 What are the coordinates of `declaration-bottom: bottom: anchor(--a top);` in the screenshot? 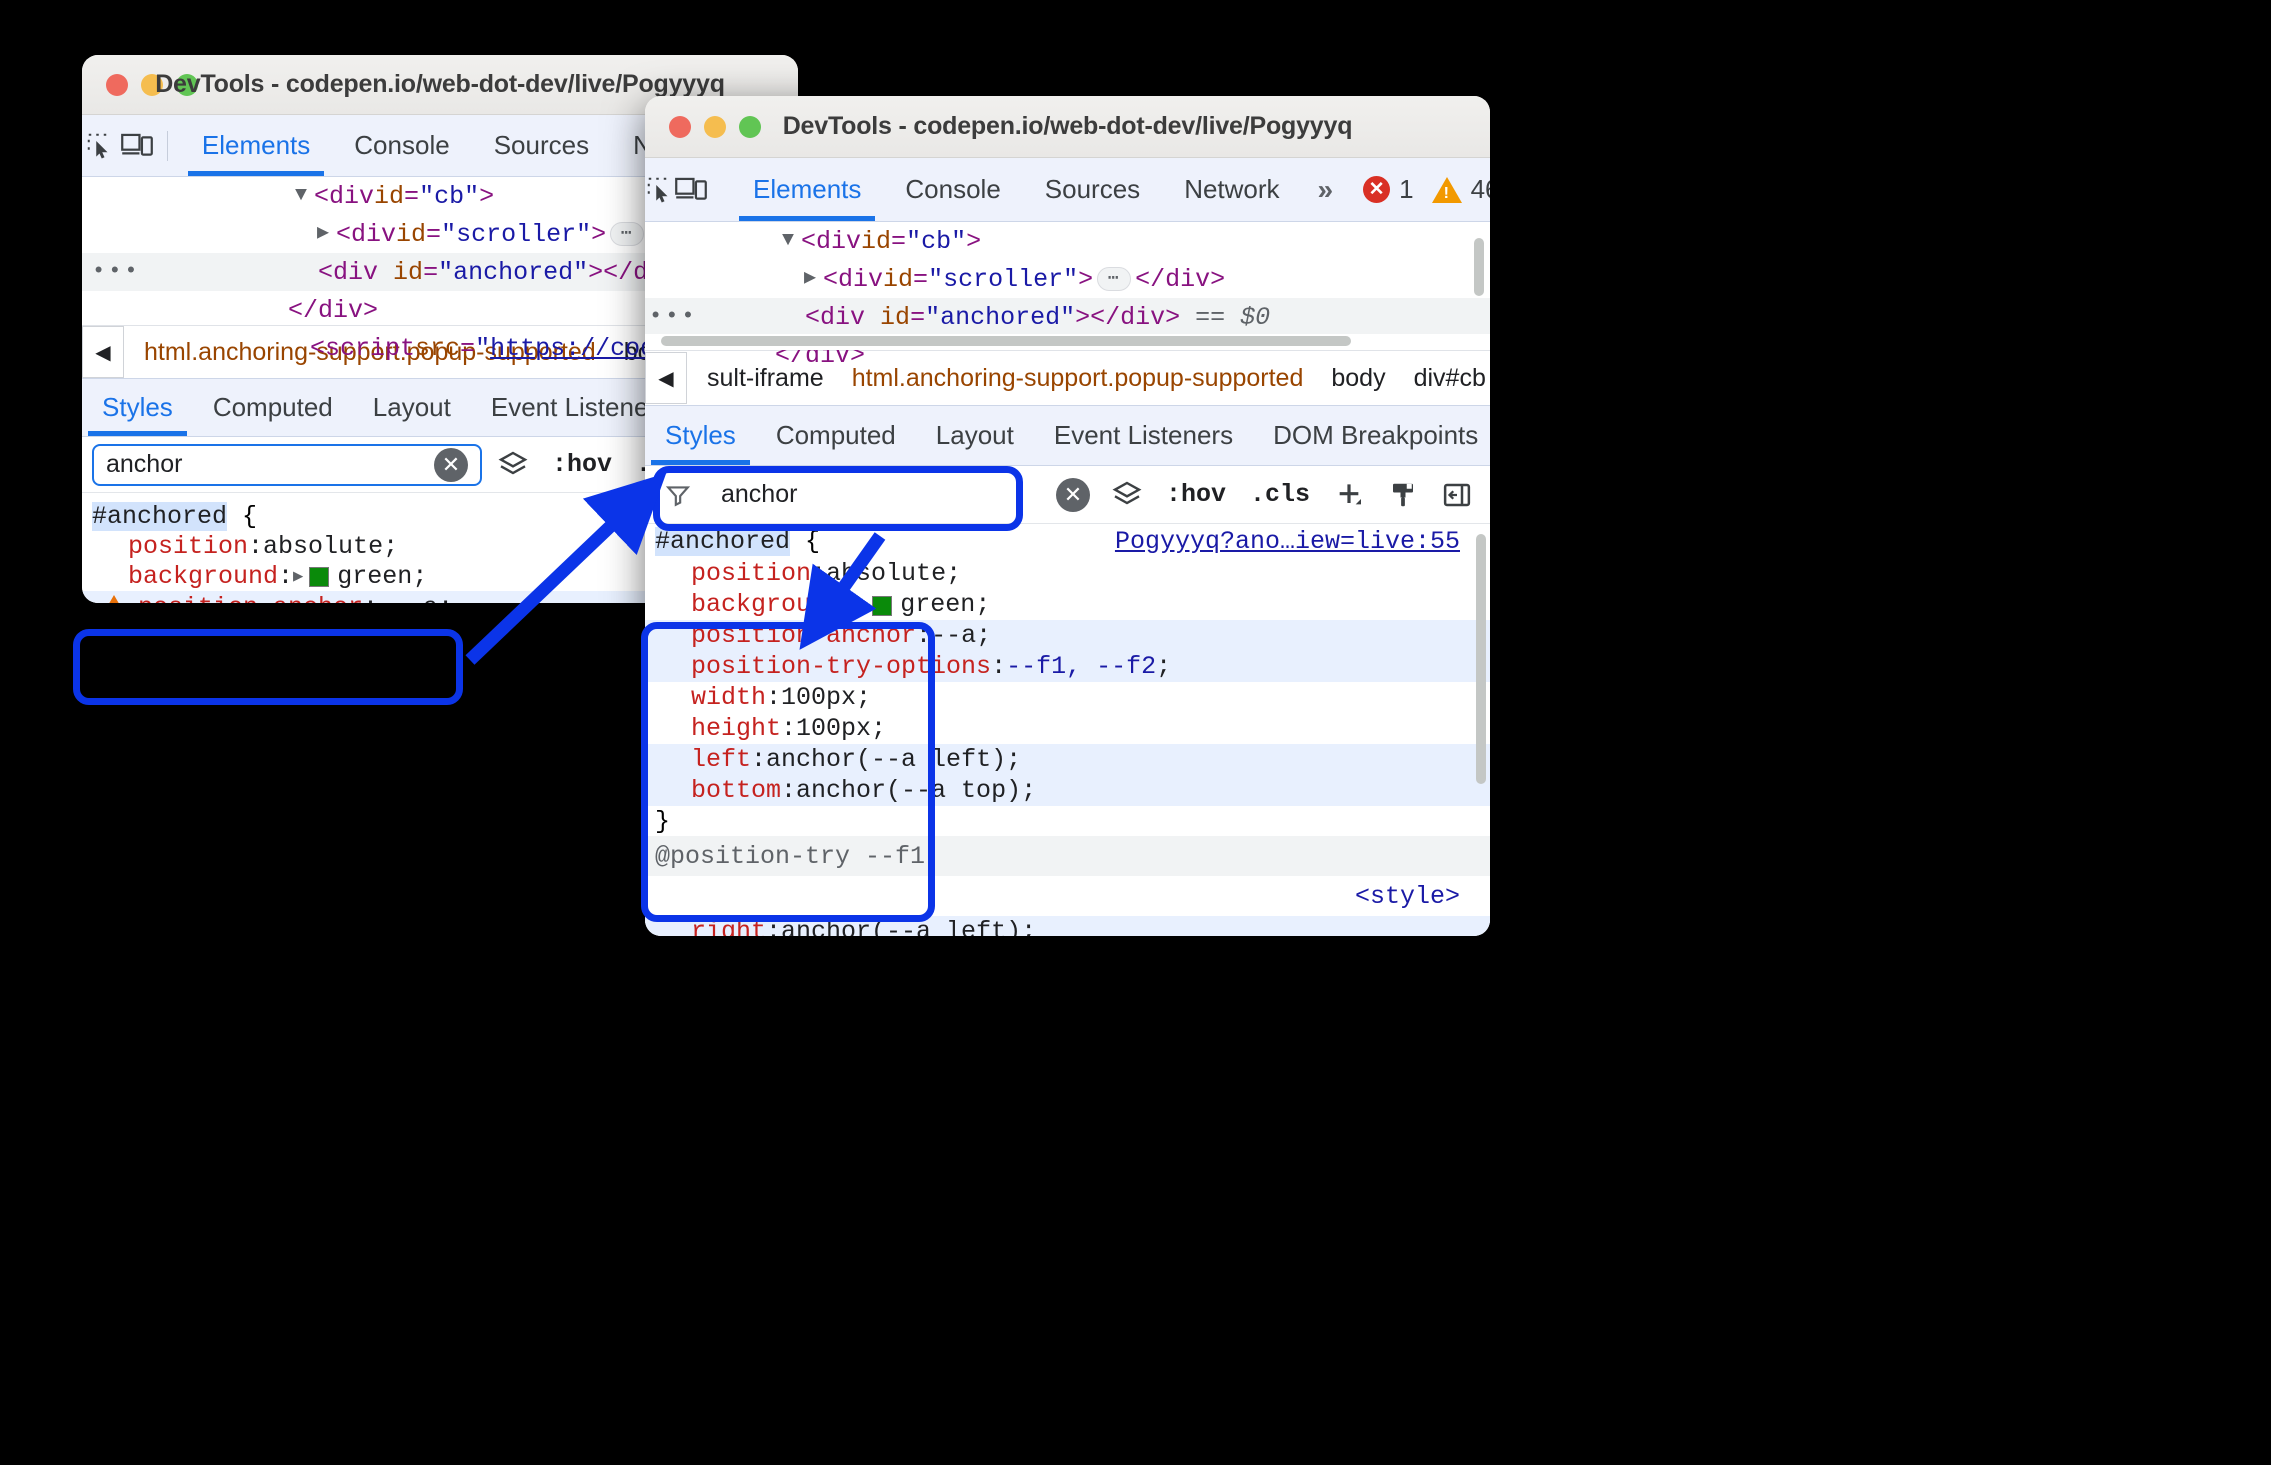 It's located at (1067, 790).